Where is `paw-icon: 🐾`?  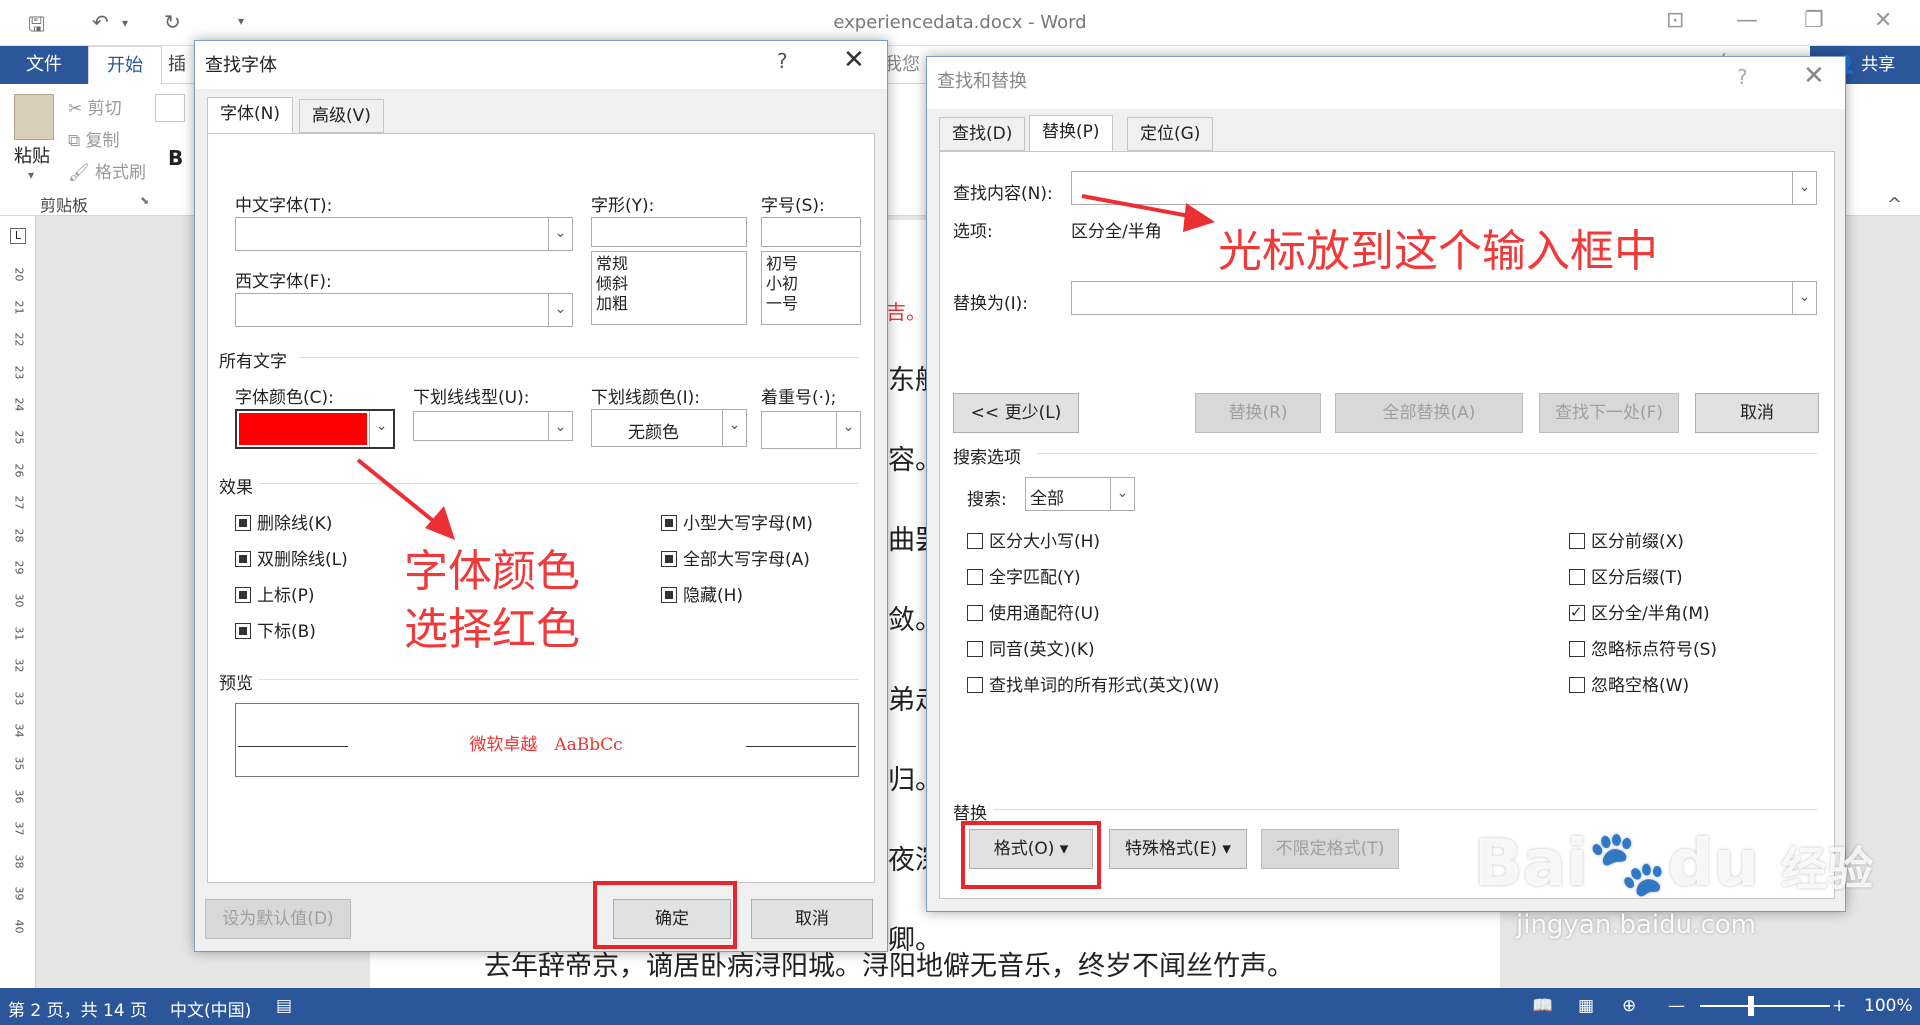 paw-icon: 🐾 is located at coordinates (1627, 864).